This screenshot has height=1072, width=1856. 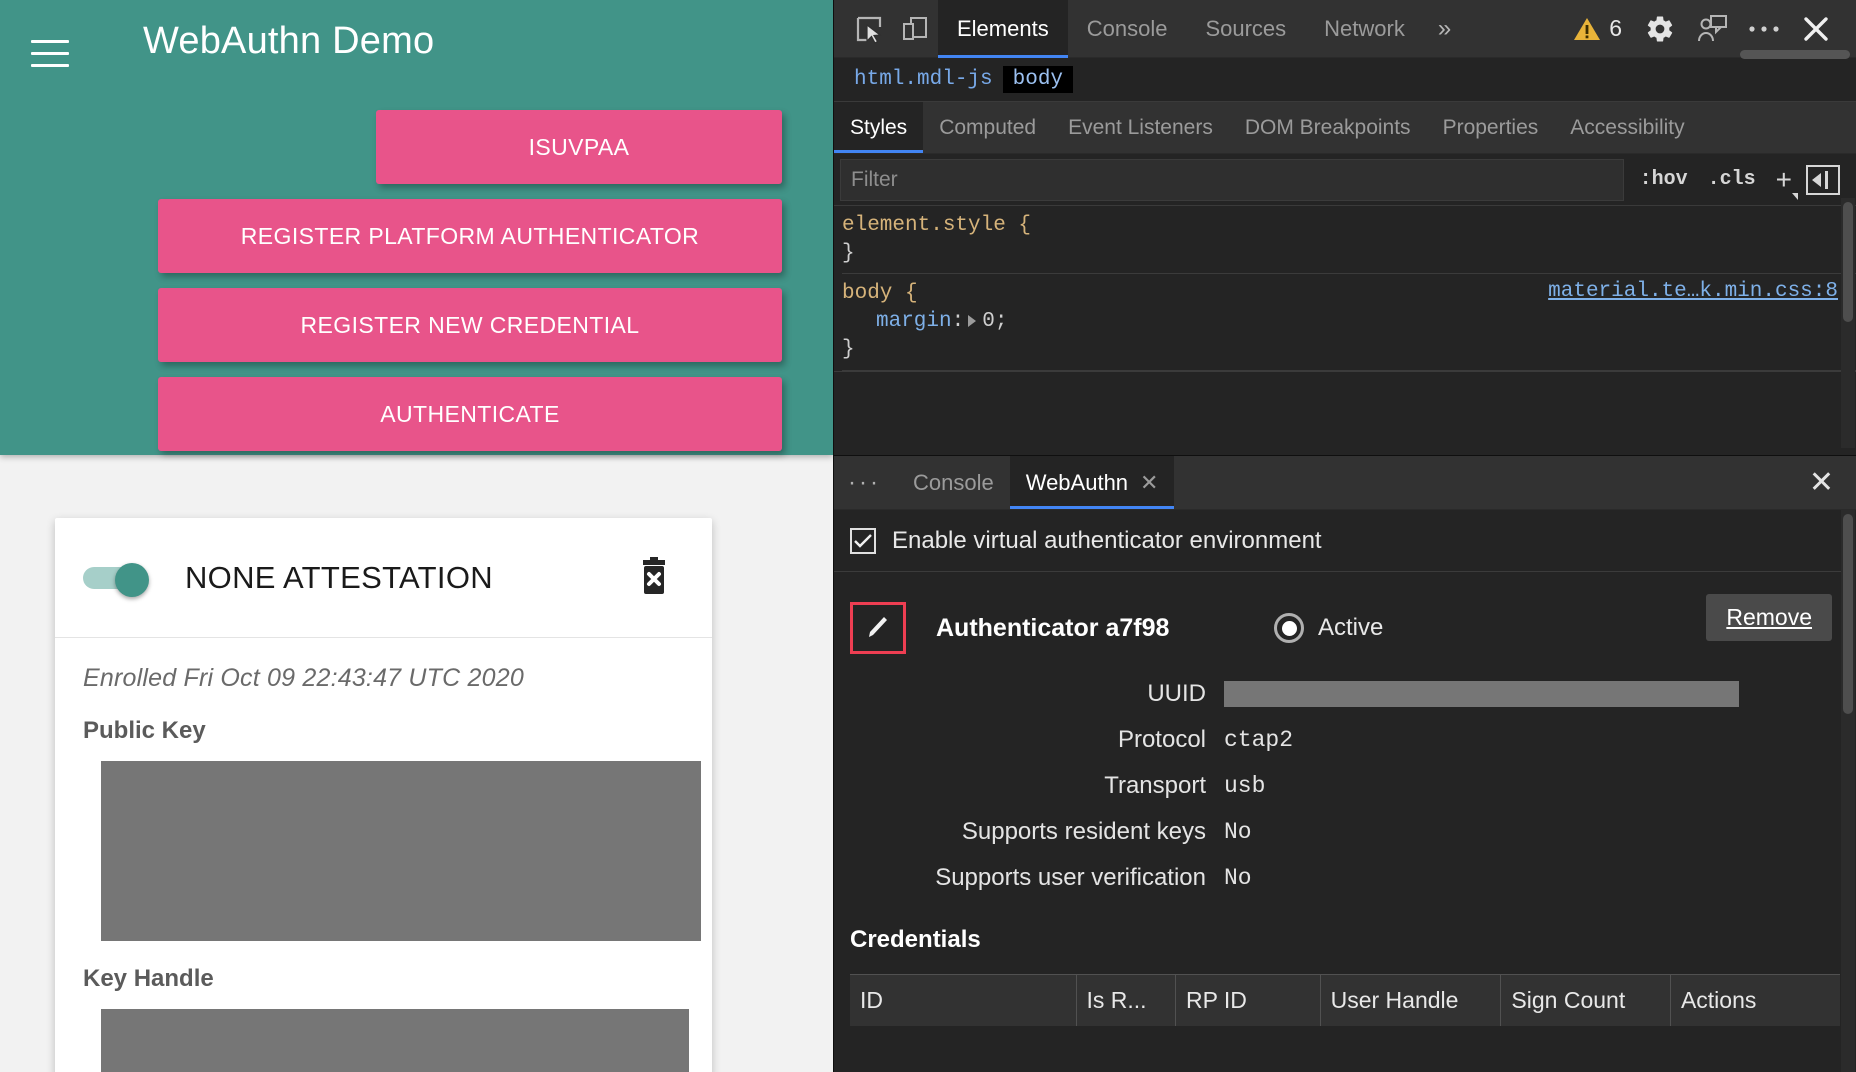 What do you see at coordinates (869, 29) in the screenshot?
I see `element-picker-icon` at bounding box center [869, 29].